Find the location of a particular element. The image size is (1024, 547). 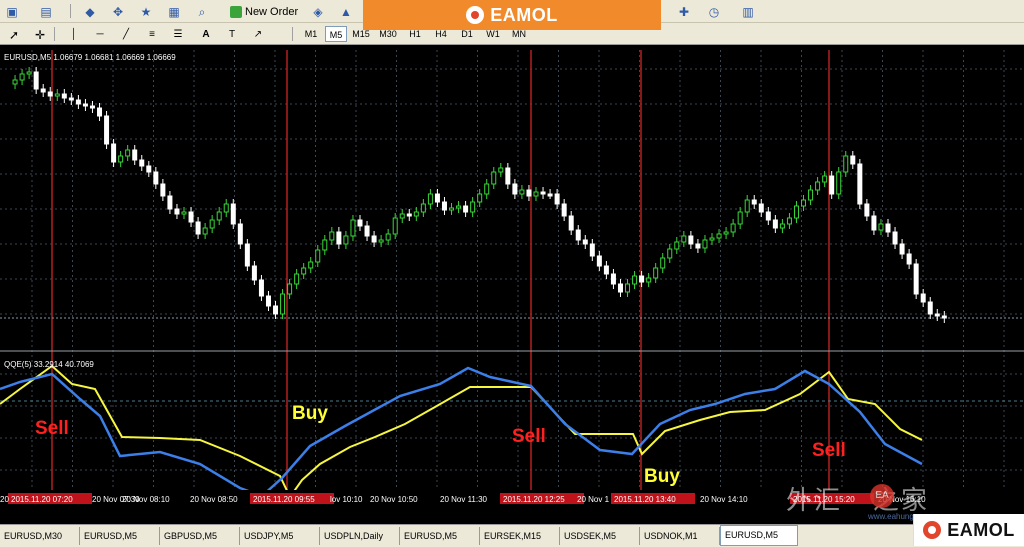

autotrading-icon: ▲ is located at coordinates (346, 12).